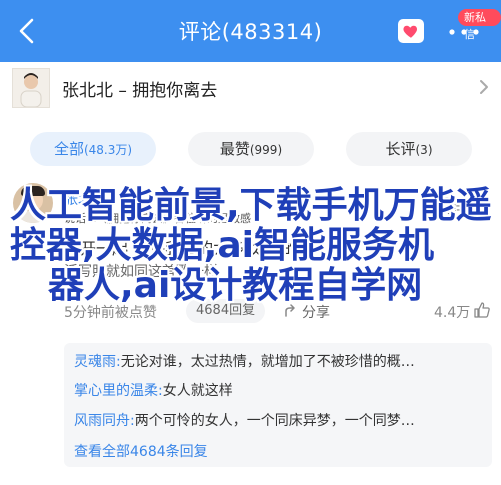  Describe the element at coordinates (85, 199) in the screenshot. I see `comment-author: 张北北` at that location.